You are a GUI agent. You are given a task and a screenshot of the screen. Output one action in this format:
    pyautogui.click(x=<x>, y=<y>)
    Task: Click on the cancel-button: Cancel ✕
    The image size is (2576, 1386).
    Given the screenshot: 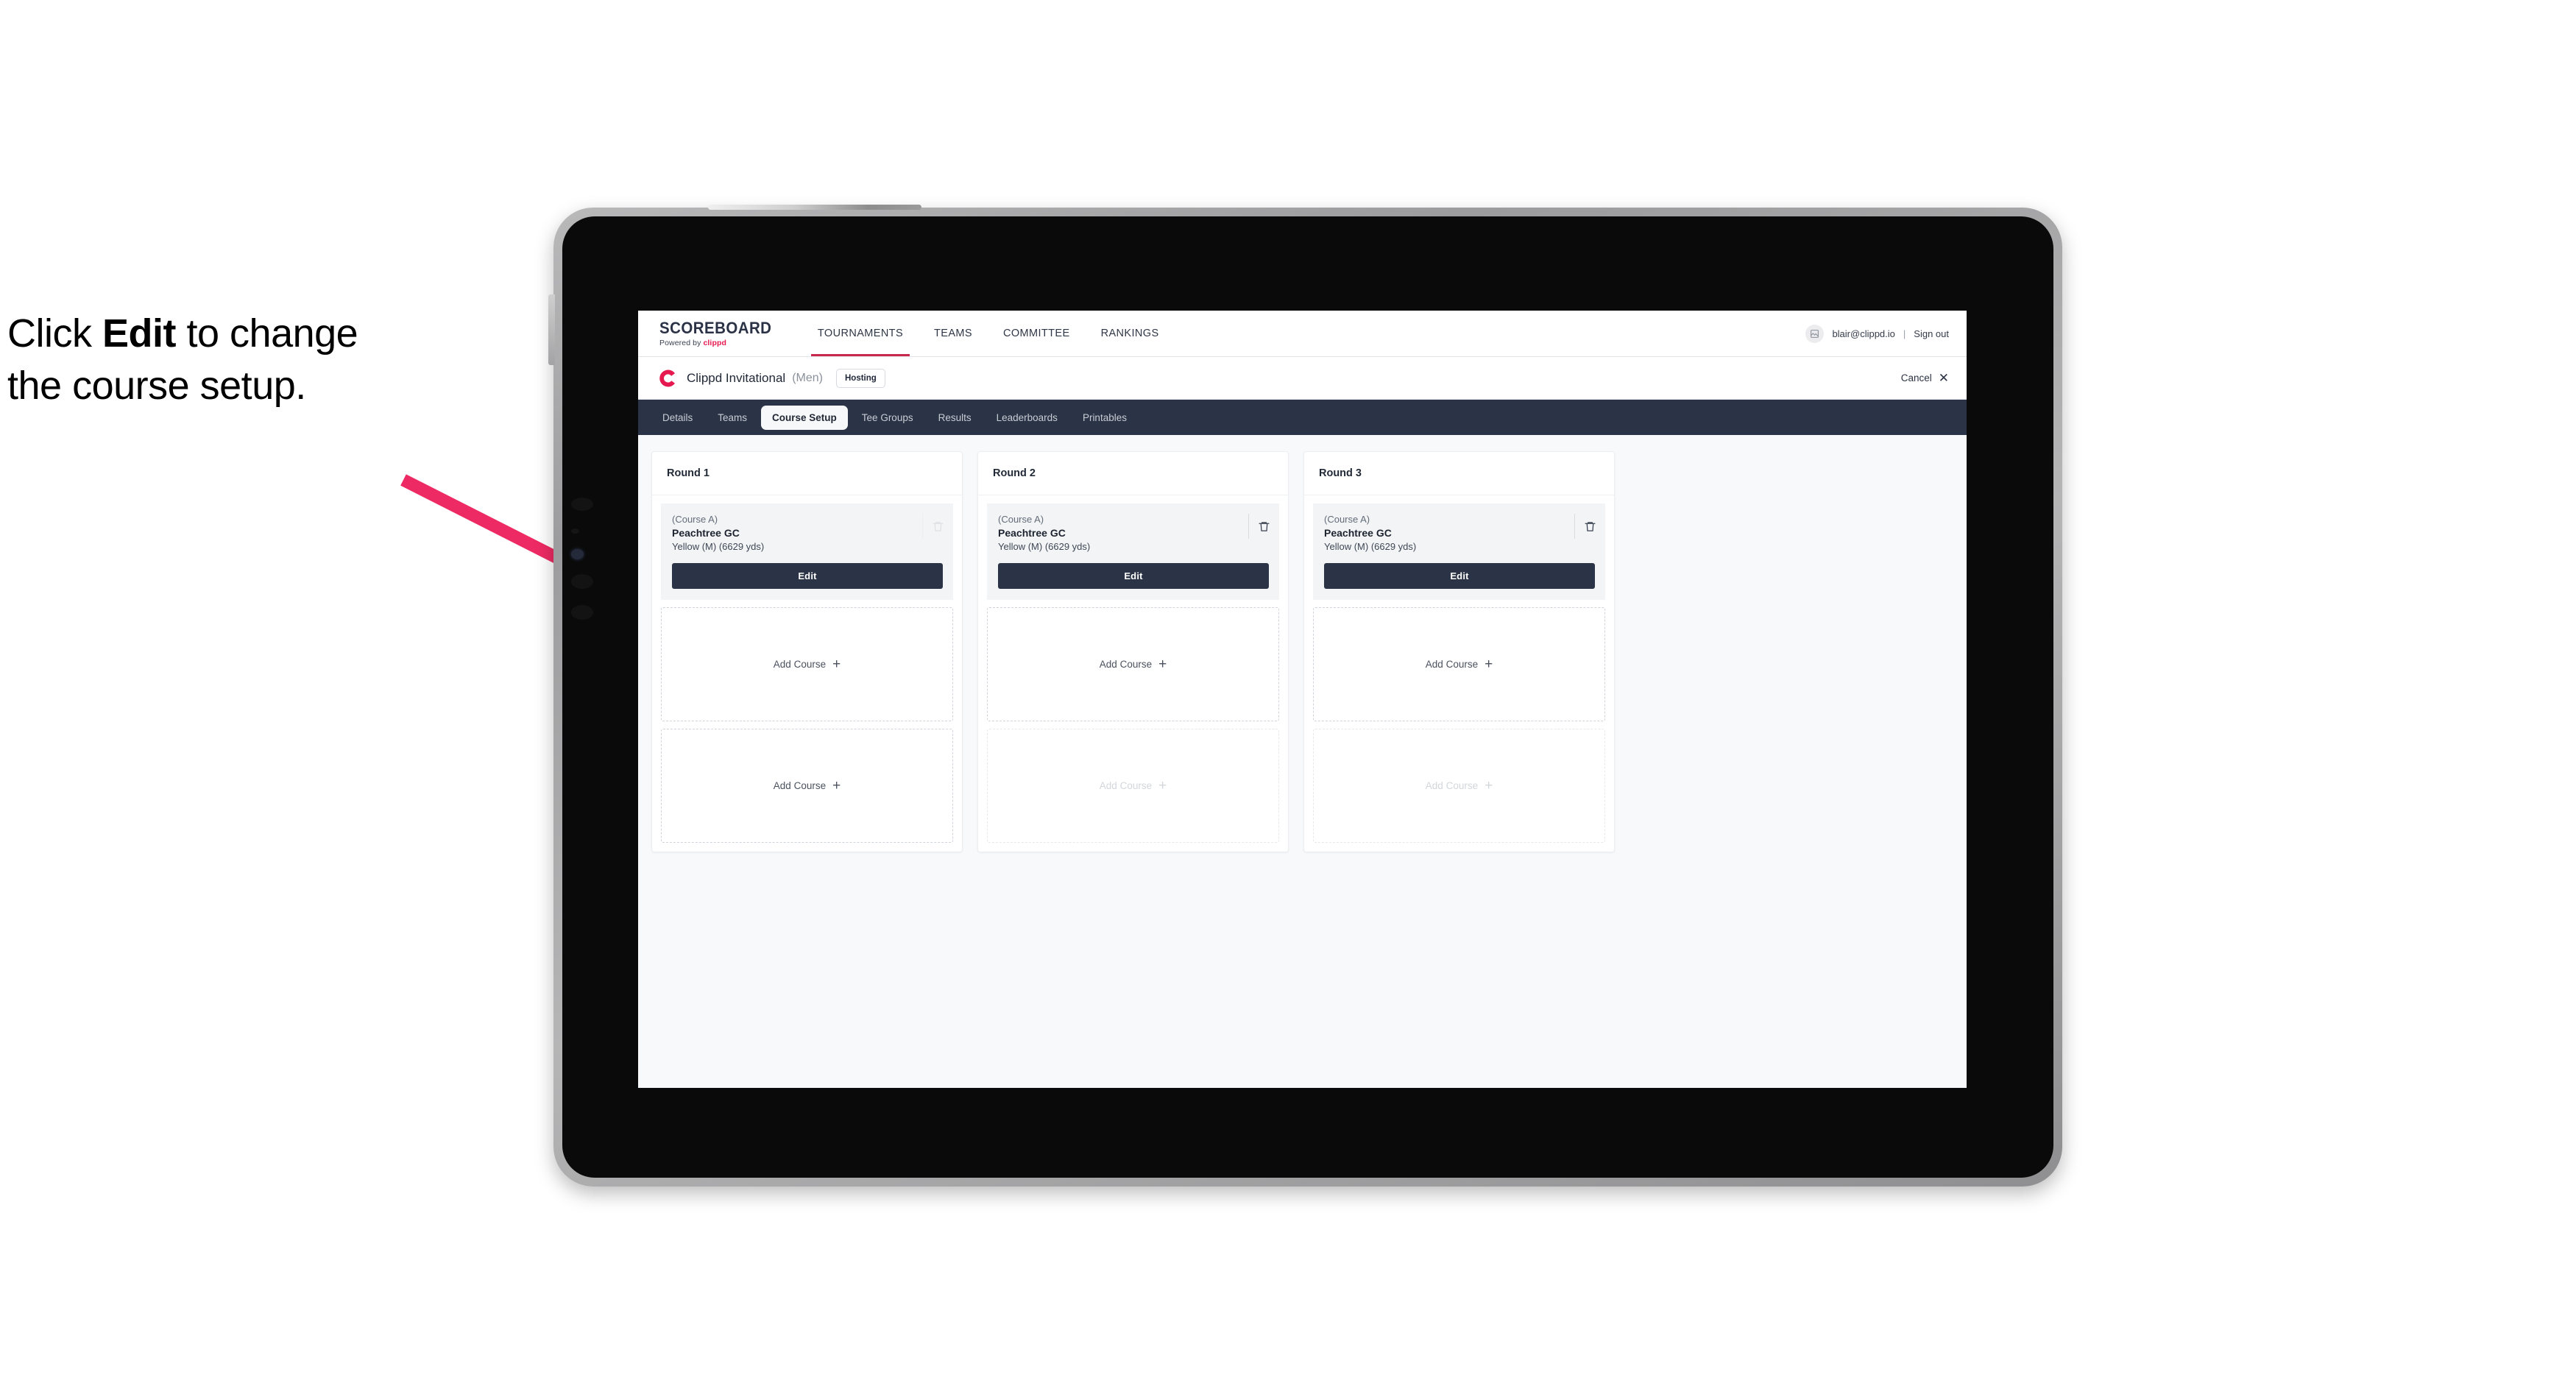 What is the action you would take?
    pyautogui.click(x=1925, y=378)
    